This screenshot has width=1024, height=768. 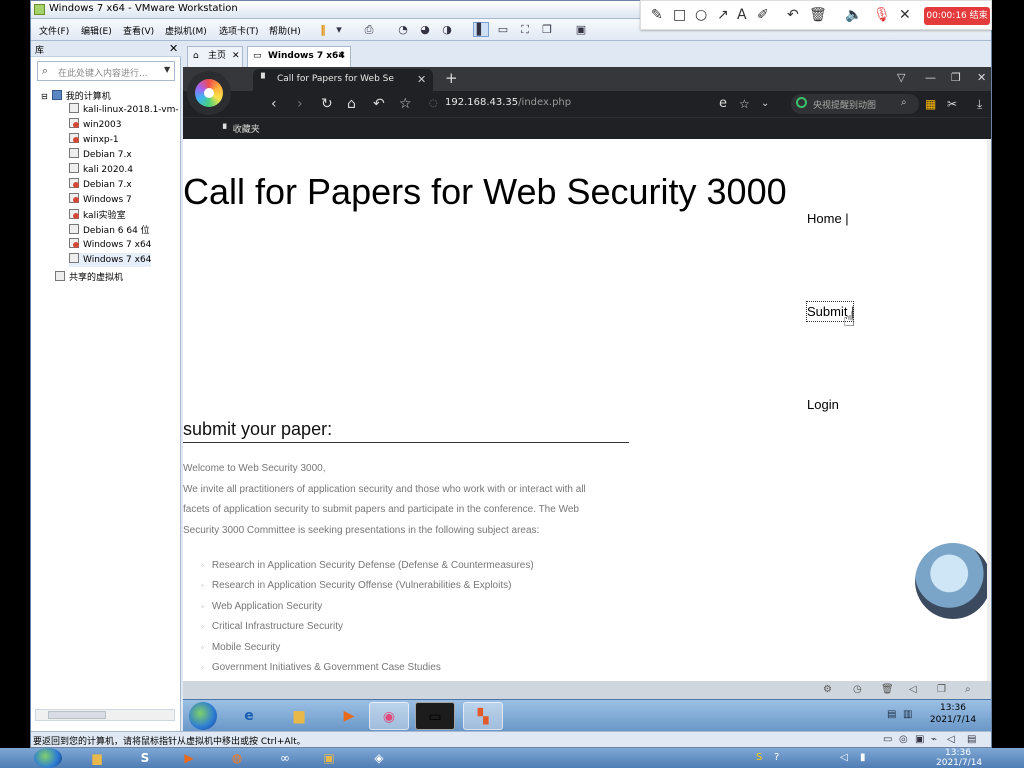 What do you see at coordinates (349, 716) in the screenshot?
I see `media-player-icon: ▶` at bounding box center [349, 716].